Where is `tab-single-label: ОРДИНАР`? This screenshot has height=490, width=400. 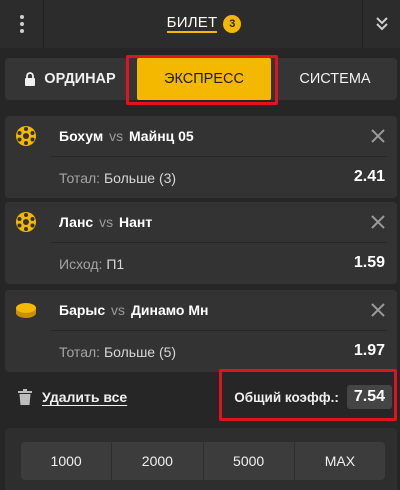
tab-single-label: ОРДИНАР is located at coordinates (80, 79).